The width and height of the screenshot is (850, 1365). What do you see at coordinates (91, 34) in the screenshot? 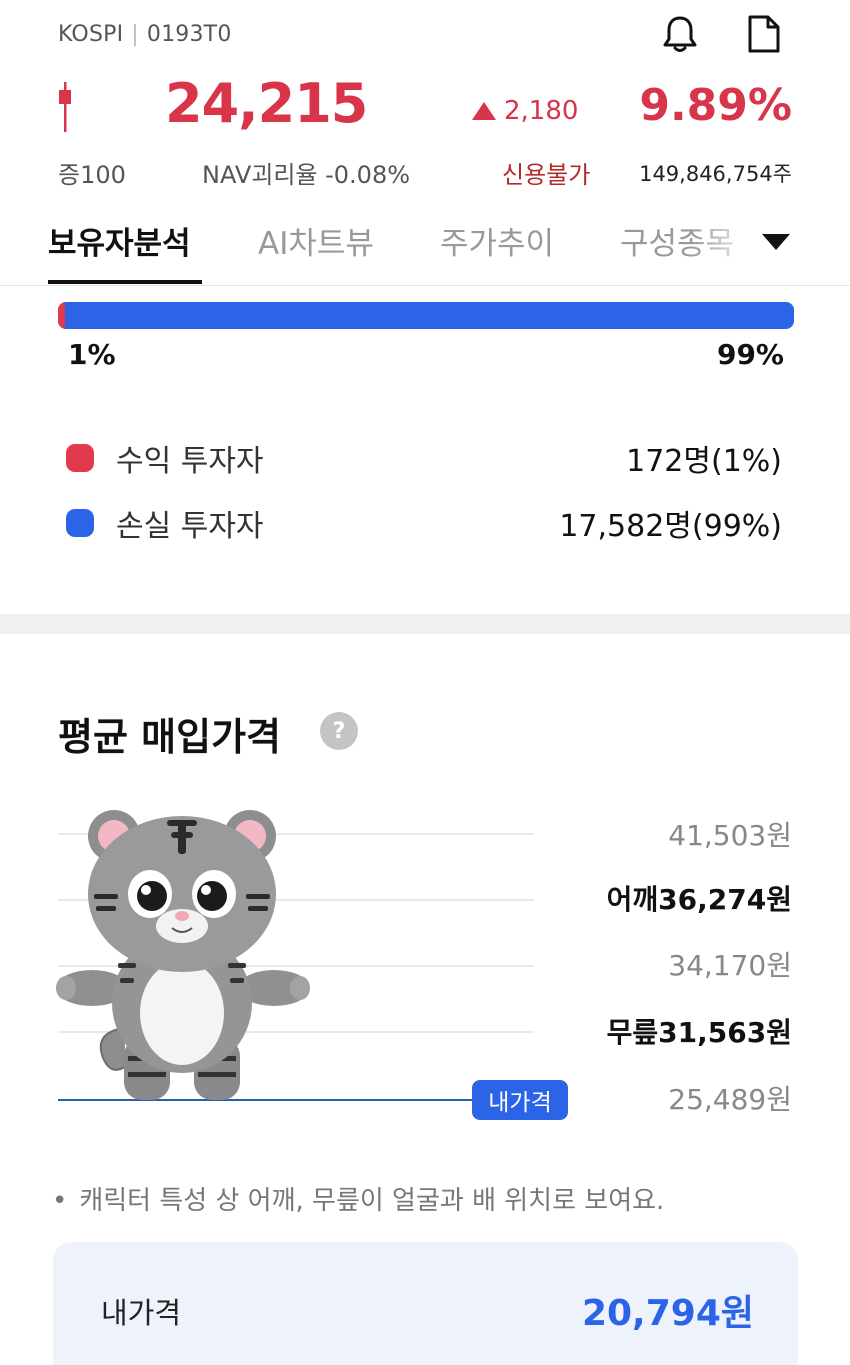
I see `market-name: KOSPI` at bounding box center [91, 34].